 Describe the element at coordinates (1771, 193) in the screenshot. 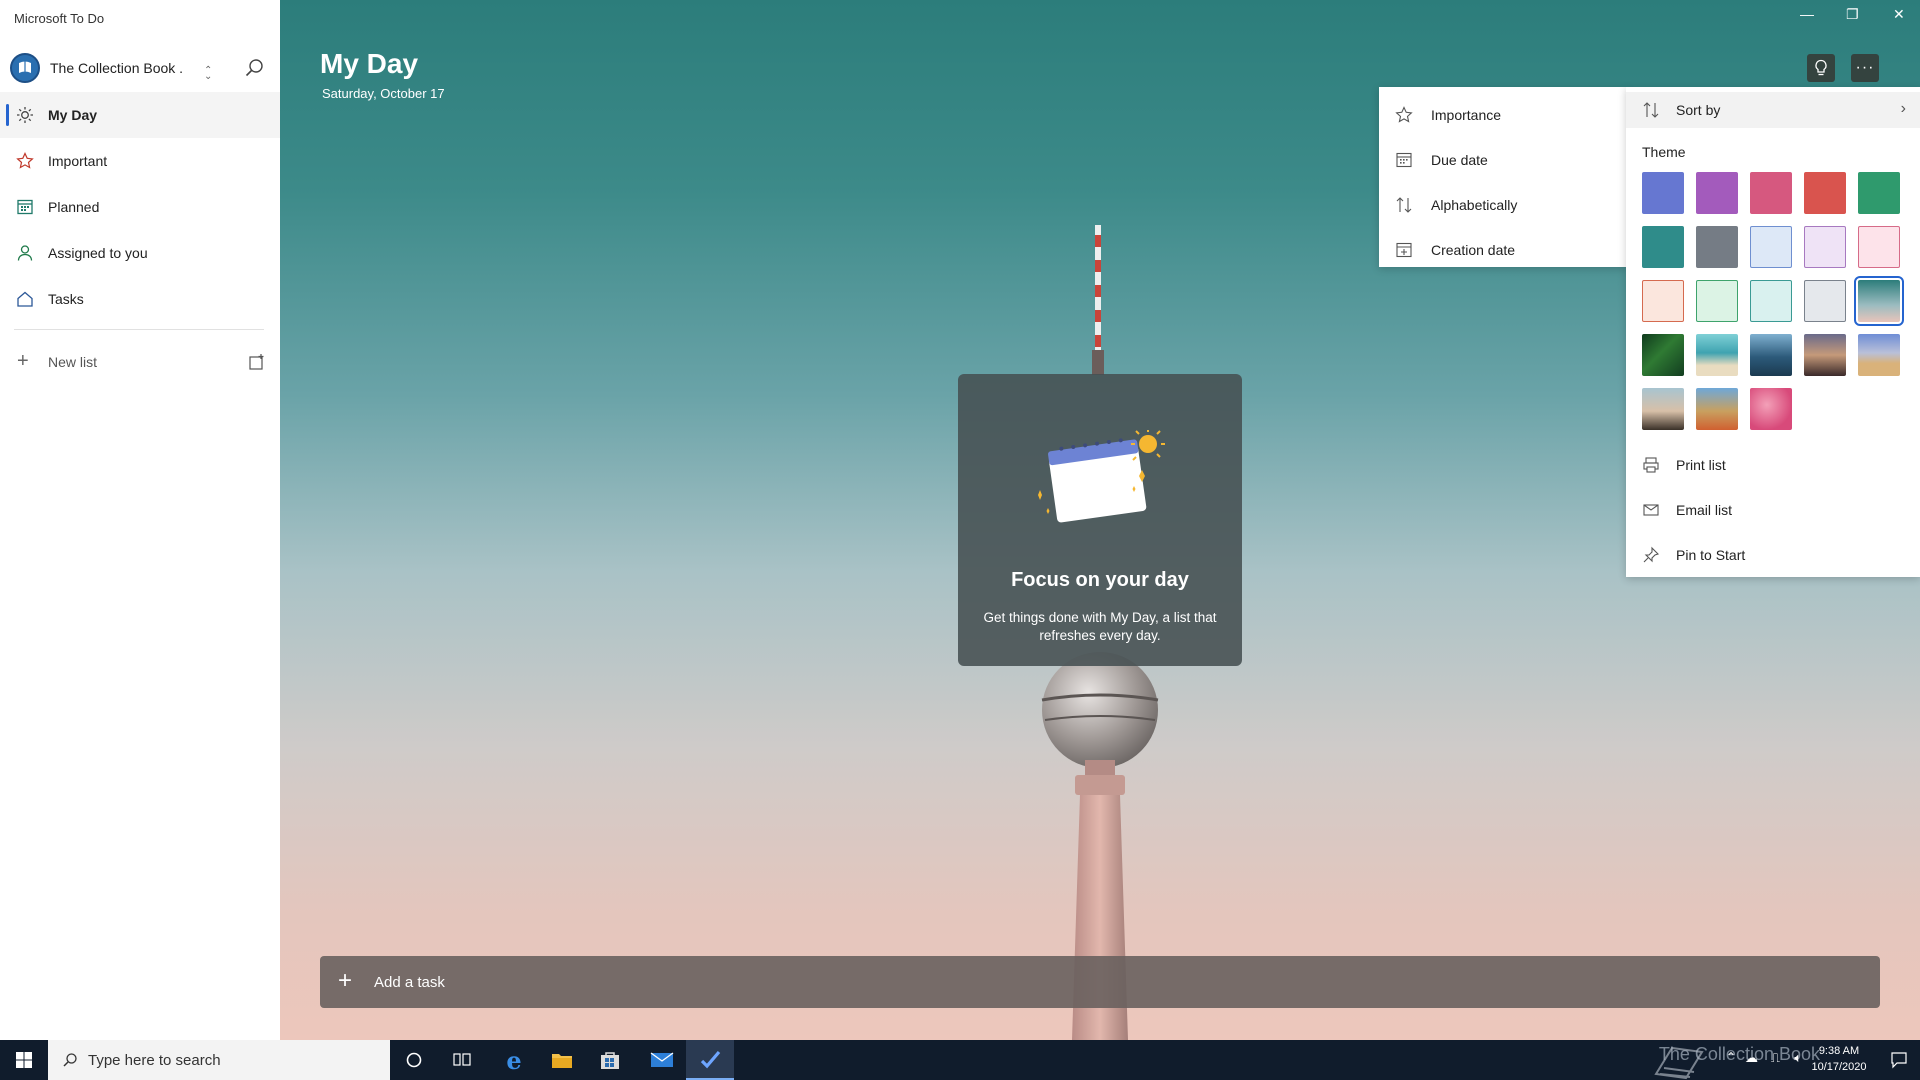

I see `theme-swatch-pink` at that location.